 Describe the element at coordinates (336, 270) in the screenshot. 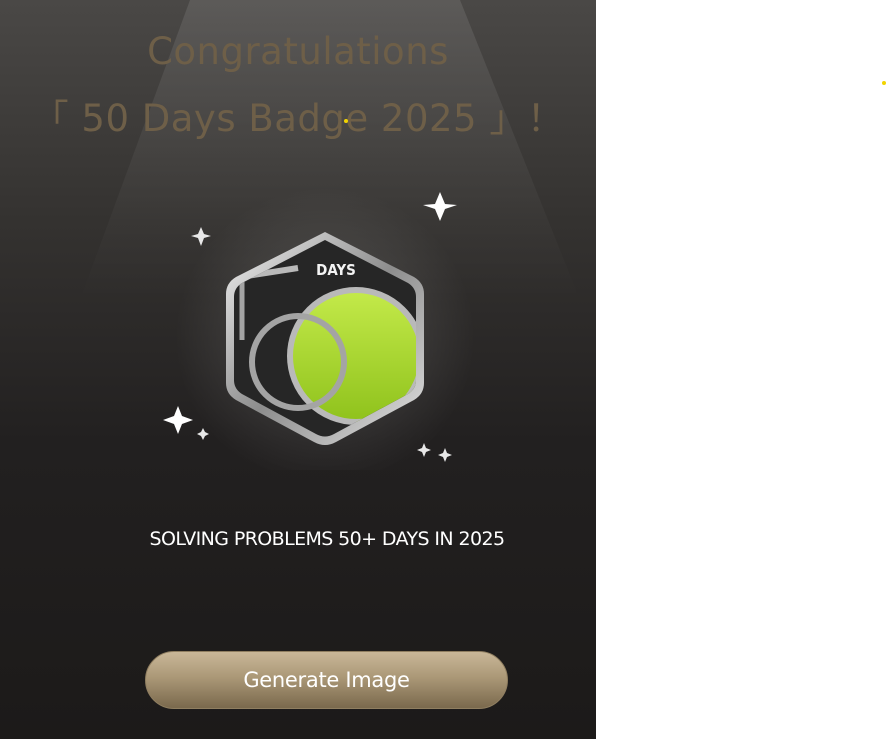

I see `badge-days-label: DAYS` at that location.